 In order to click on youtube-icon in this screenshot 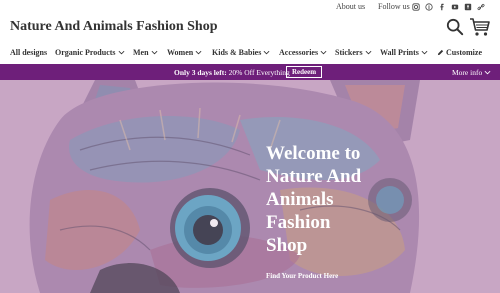, I will do `click(454, 6)`.